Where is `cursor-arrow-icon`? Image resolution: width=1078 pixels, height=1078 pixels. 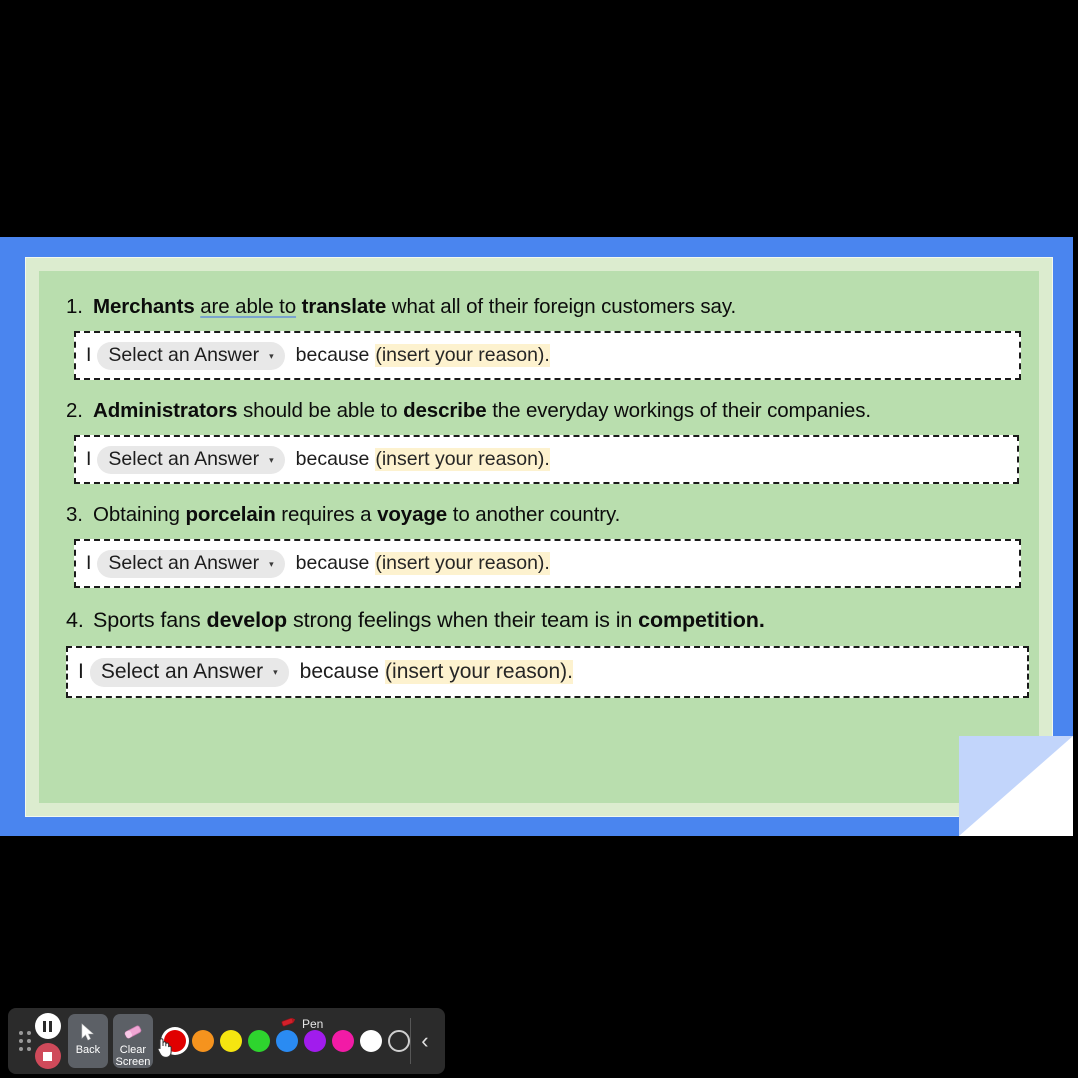
cursor-arrow-icon is located at coordinates (88, 1032).